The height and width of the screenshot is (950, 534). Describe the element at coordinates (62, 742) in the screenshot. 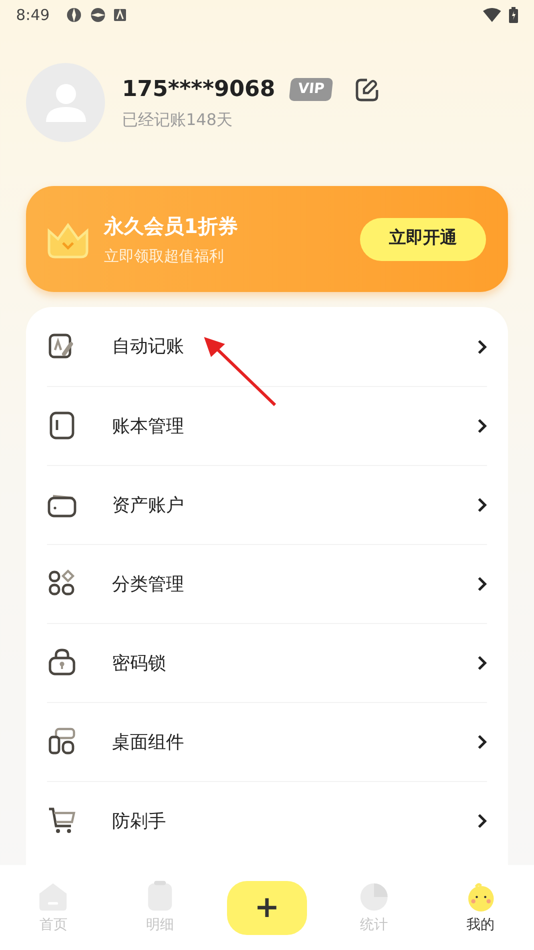

I see `widget-icon` at that location.